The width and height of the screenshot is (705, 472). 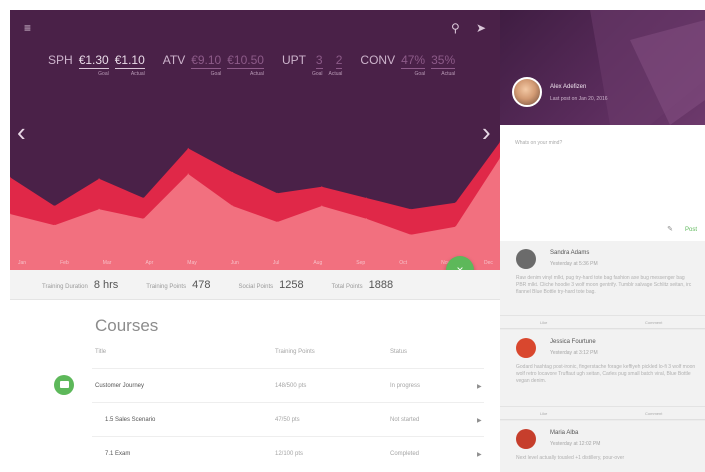 What do you see at coordinates (291, 386) in the screenshot?
I see `course-points: 148/500 pts` at bounding box center [291, 386].